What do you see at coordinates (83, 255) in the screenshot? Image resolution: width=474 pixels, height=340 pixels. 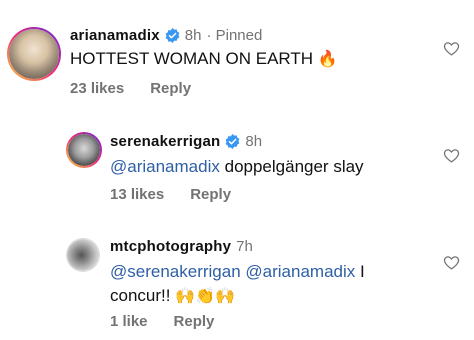 I see `avatar-mtcphotography` at bounding box center [83, 255].